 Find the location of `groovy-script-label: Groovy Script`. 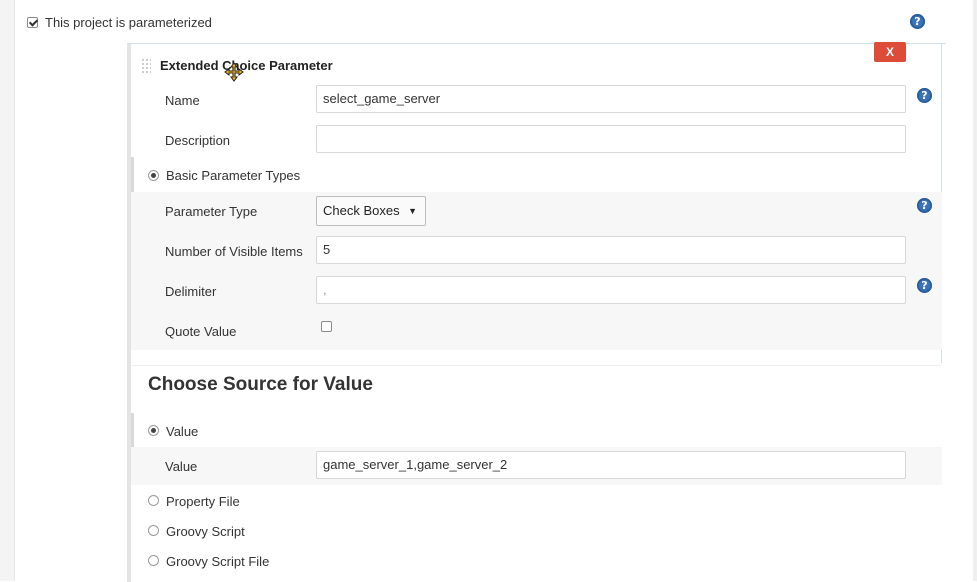

groovy-script-label: Groovy Script is located at coordinates (205, 531).